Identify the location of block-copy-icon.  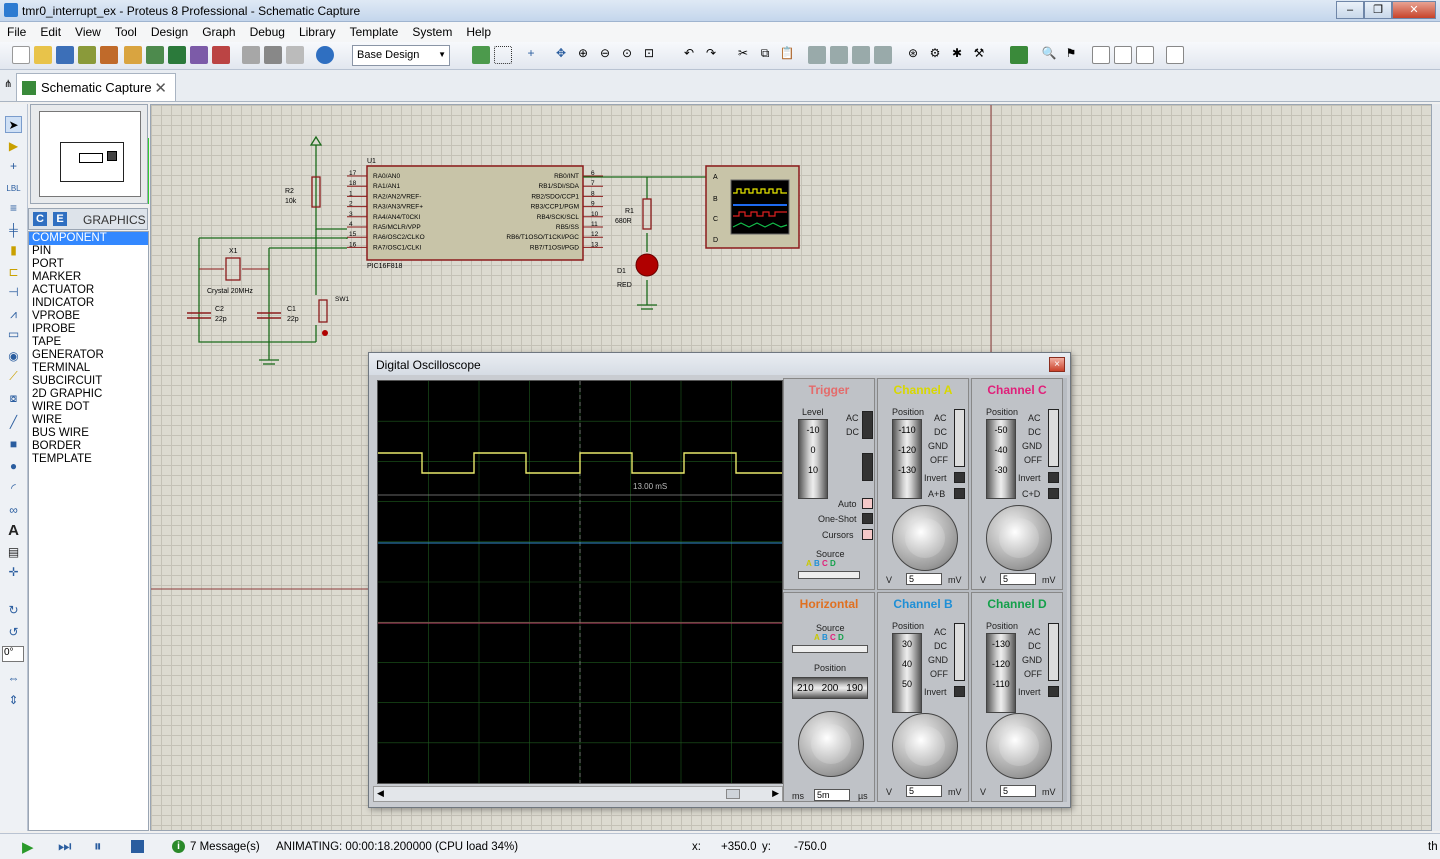
(817, 55).